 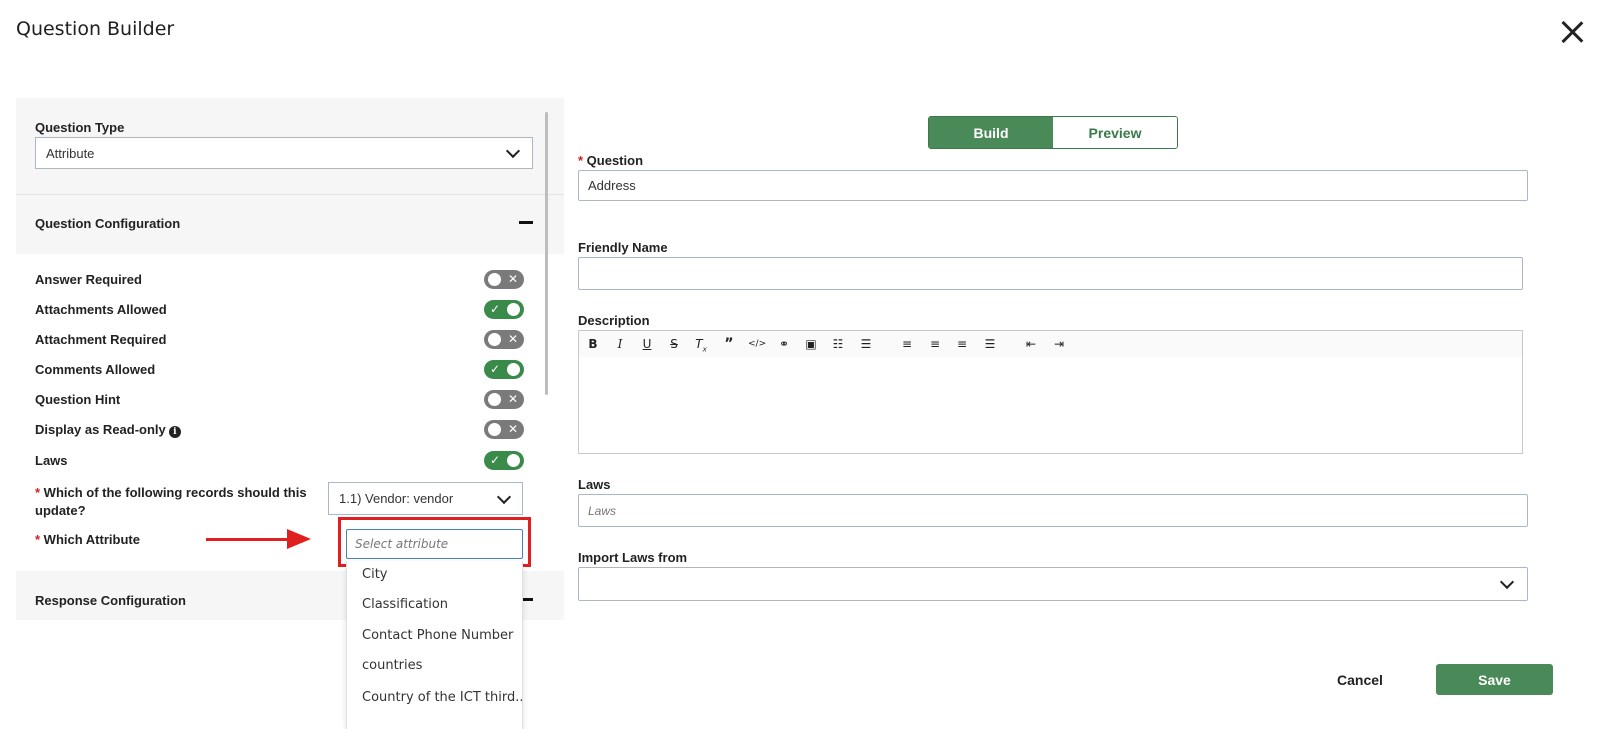 I want to click on comments-allowed-label: Comments Allowed, so click(x=95, y=369).